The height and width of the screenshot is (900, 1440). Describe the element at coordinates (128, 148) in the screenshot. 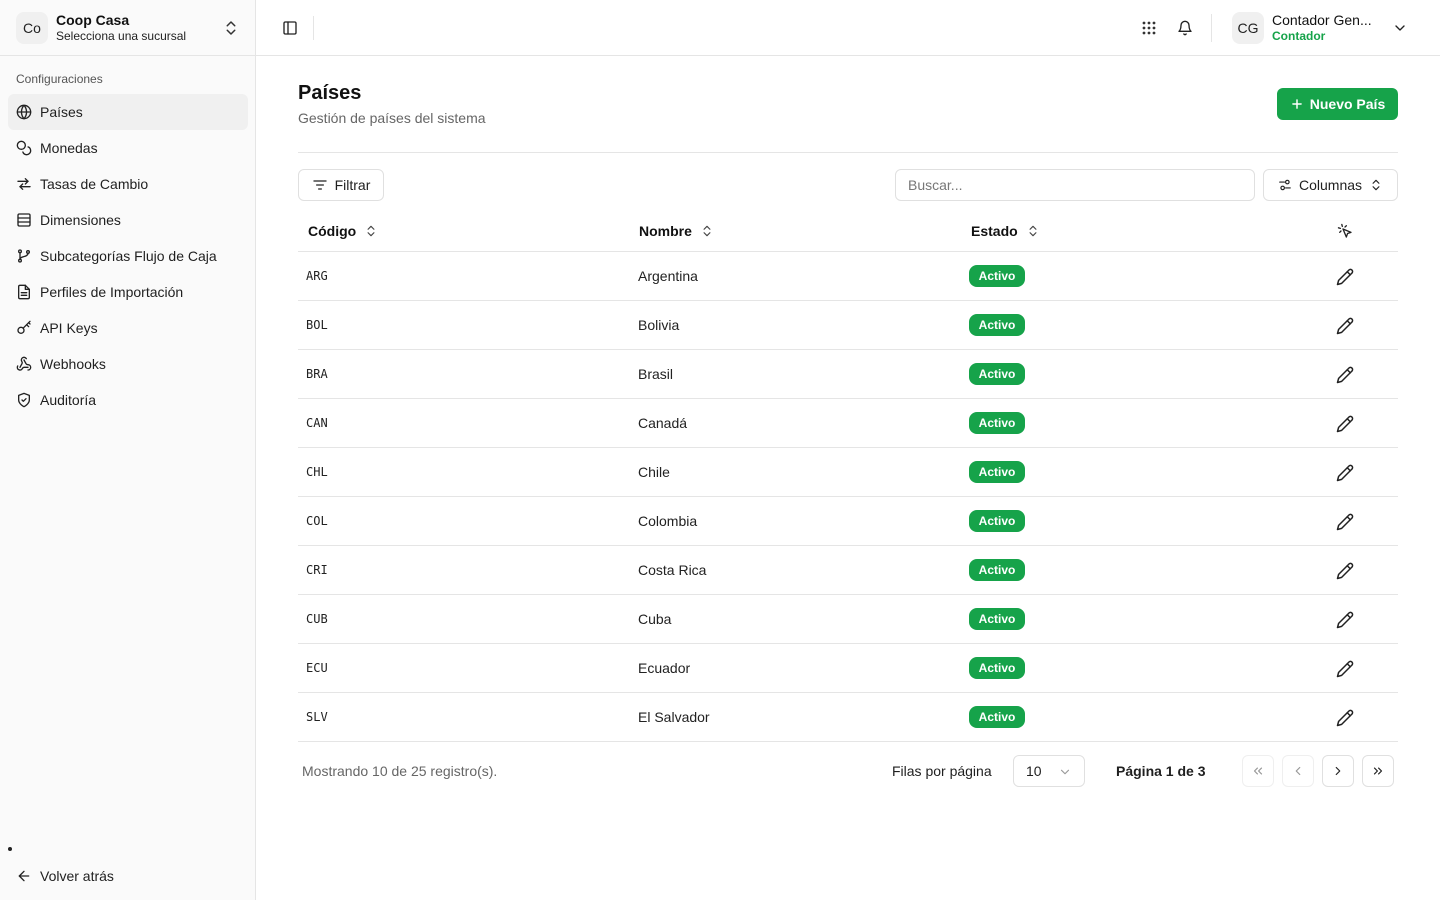

I see `sidebar-item-monedas: Monedas` at that location.